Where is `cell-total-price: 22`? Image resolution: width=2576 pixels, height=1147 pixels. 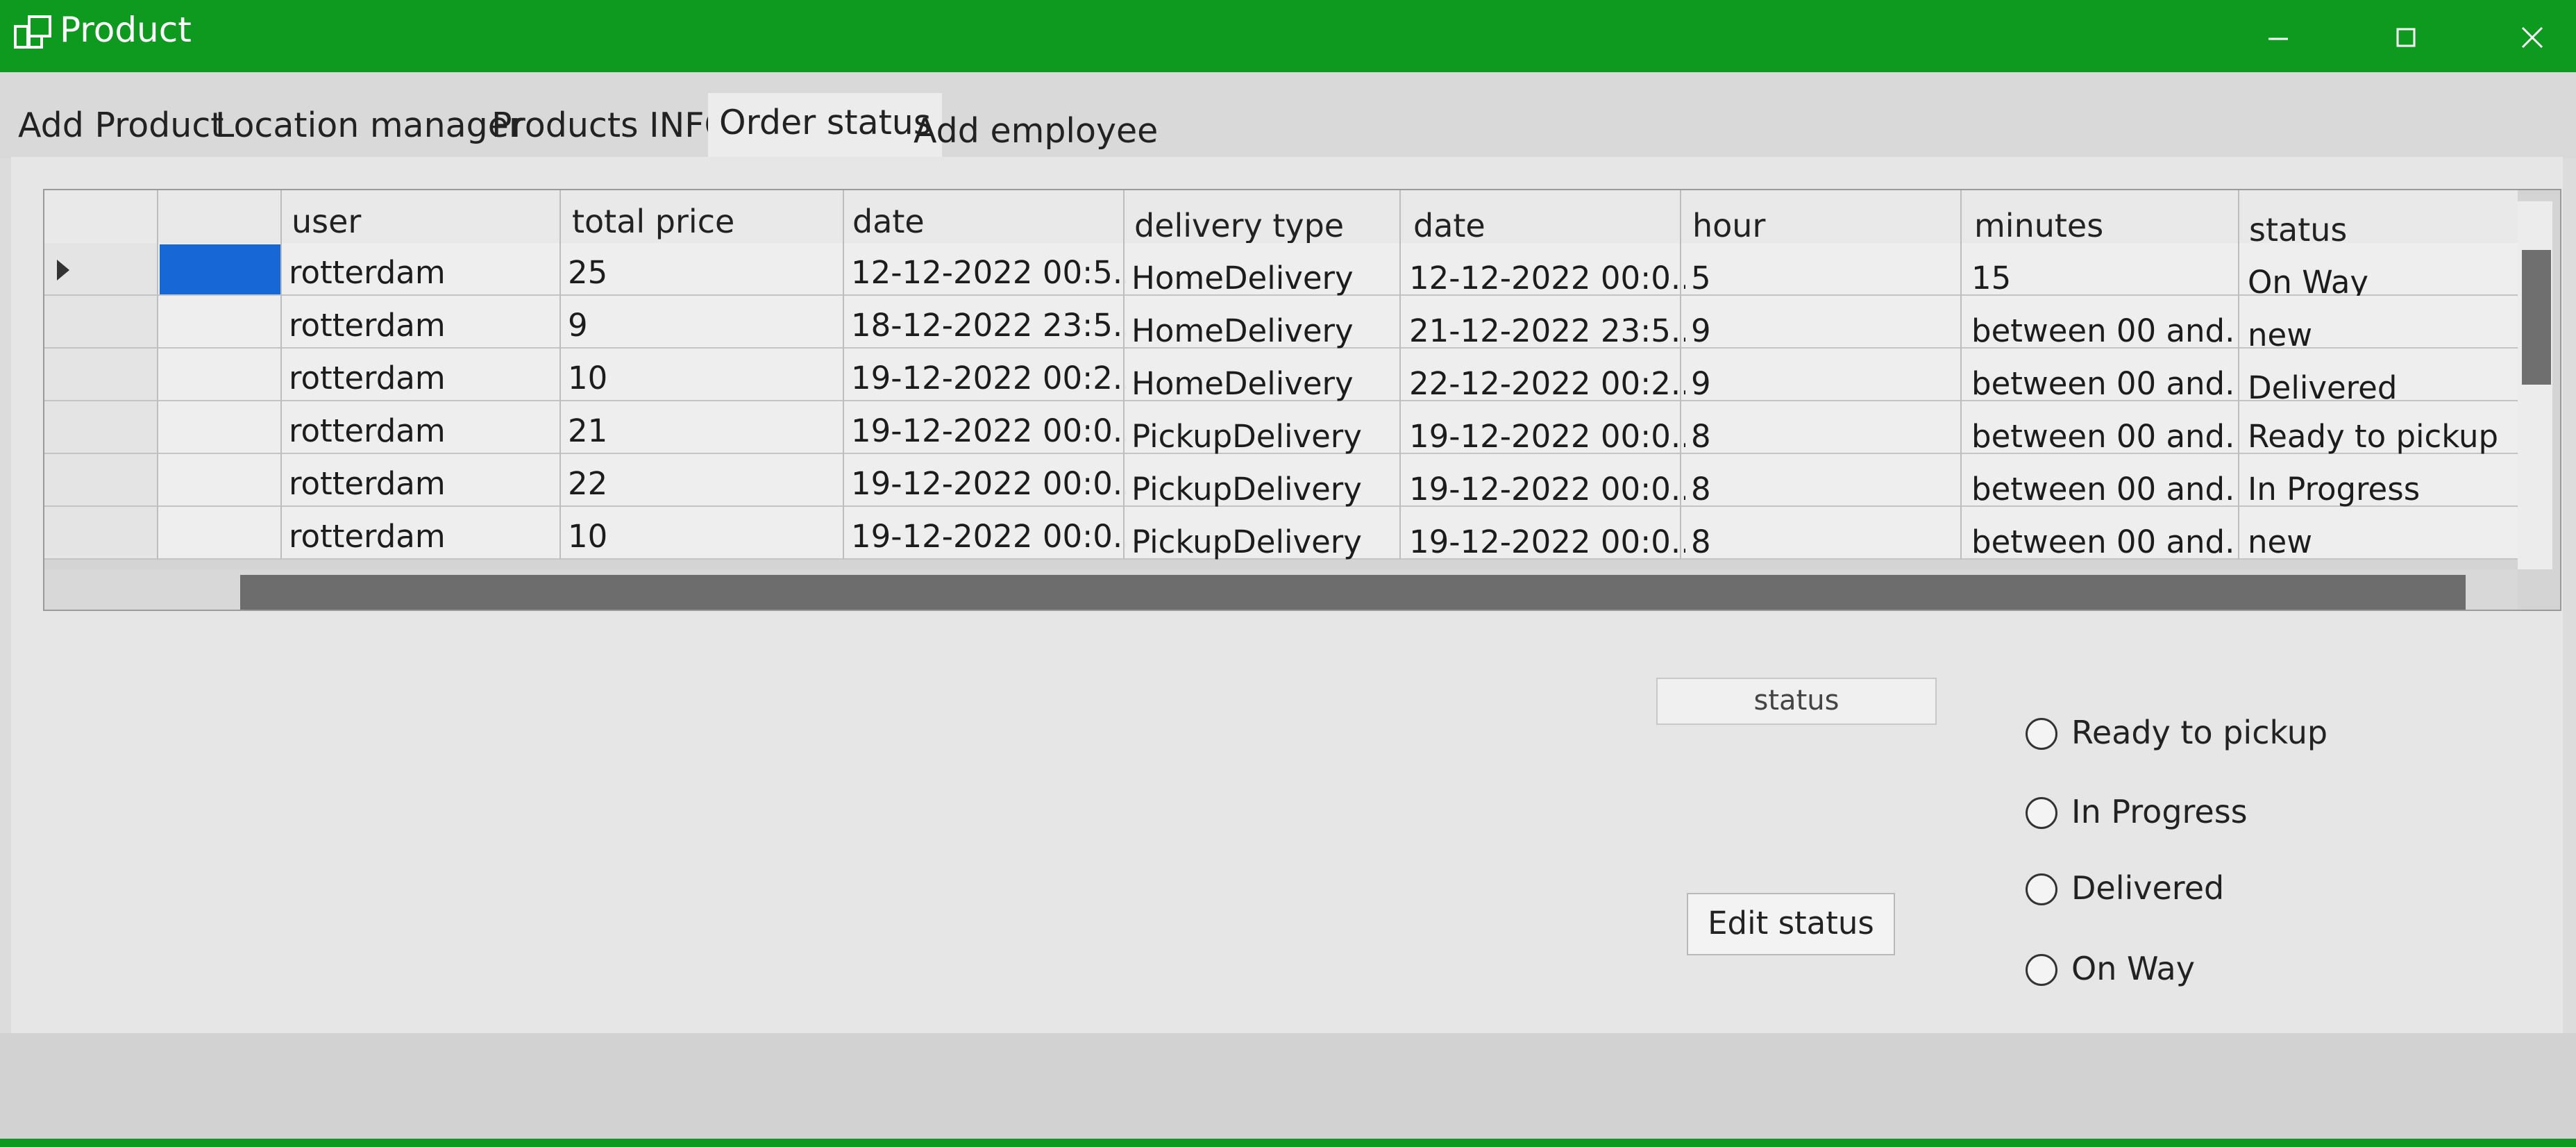 cell-total-price: 22 is located at coordinates (587, 483).